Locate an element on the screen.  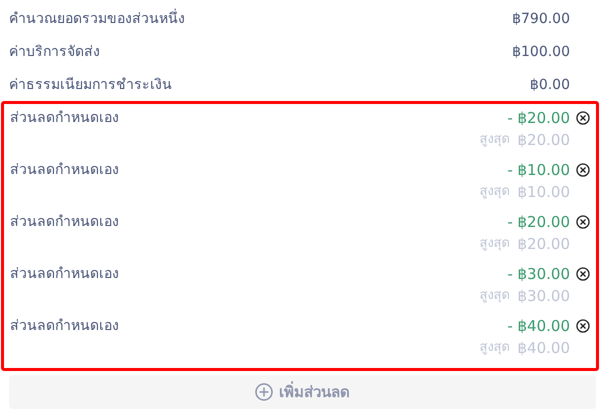
summary-amount: ฿790.00 is located at coordinates (541, 19).